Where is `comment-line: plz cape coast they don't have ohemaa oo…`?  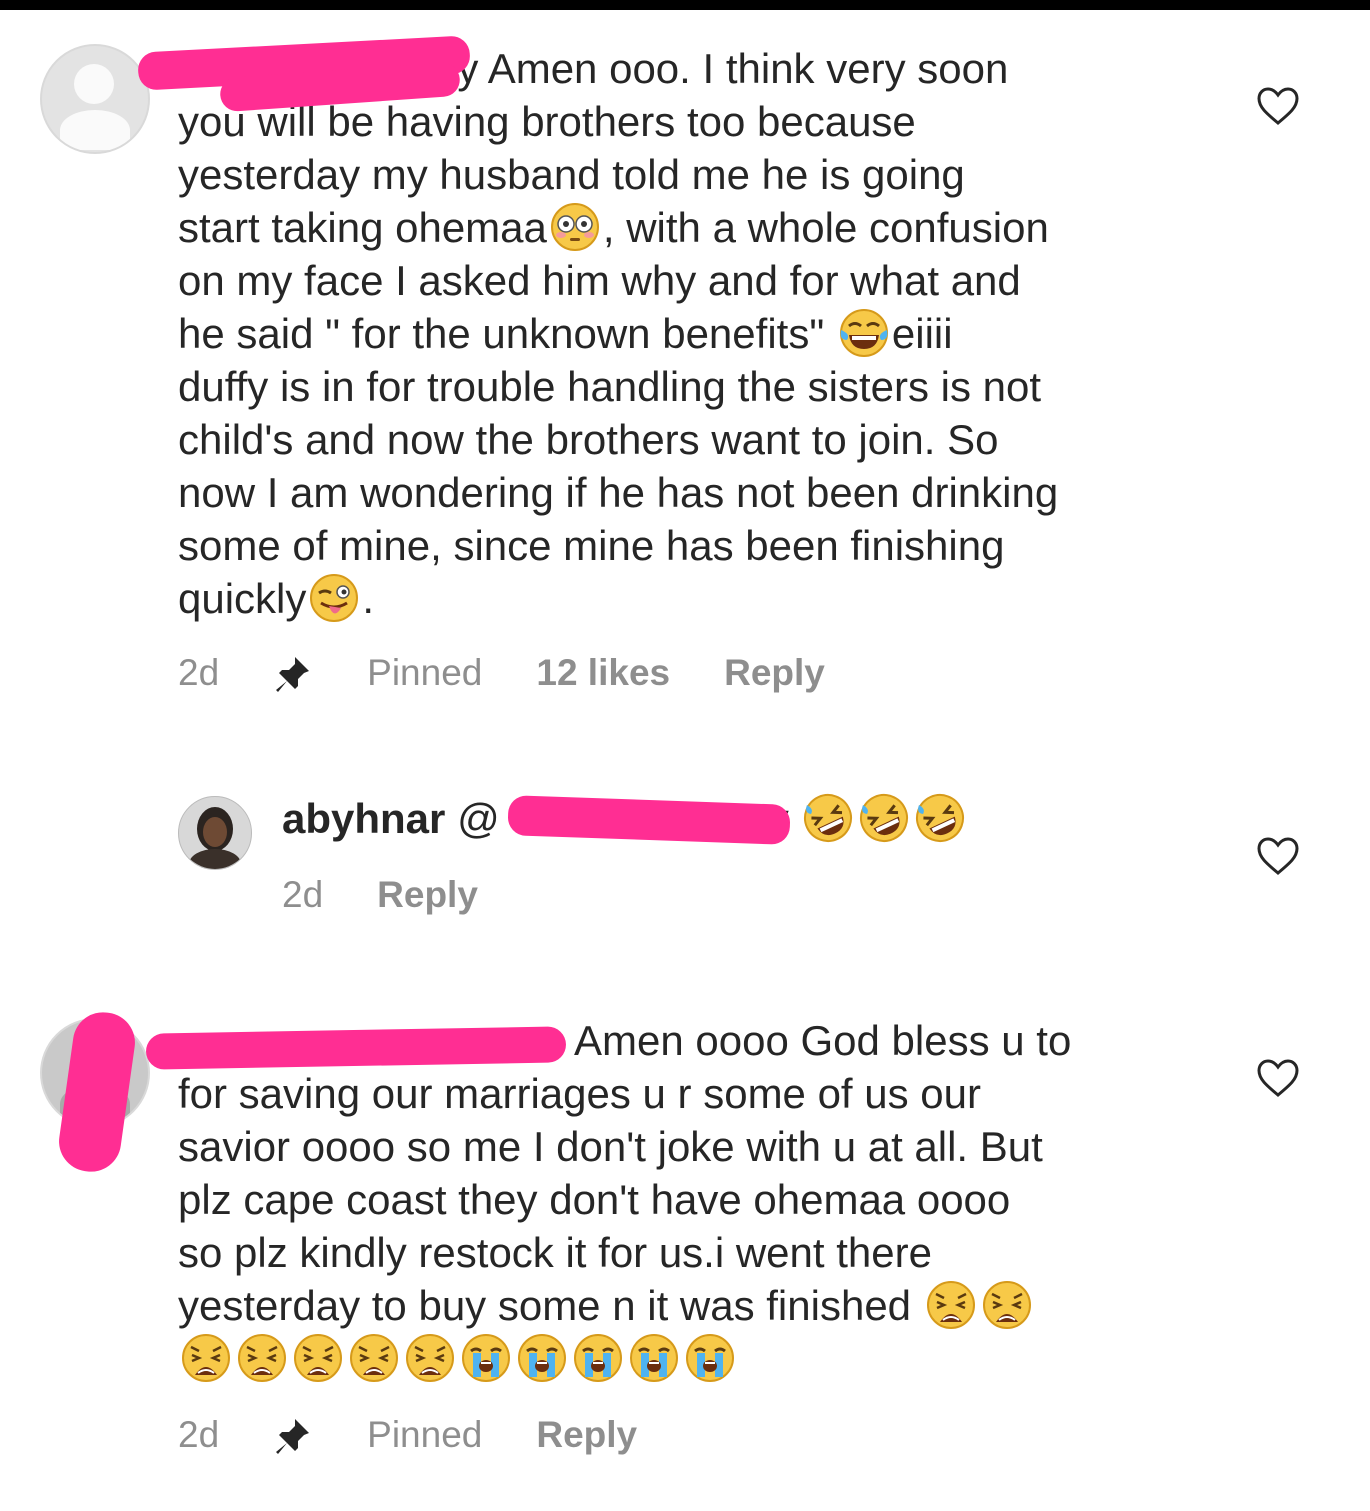
comment-line: plz cape coast they don't have ohemaa oo… is located at coordinates (594, 1199).